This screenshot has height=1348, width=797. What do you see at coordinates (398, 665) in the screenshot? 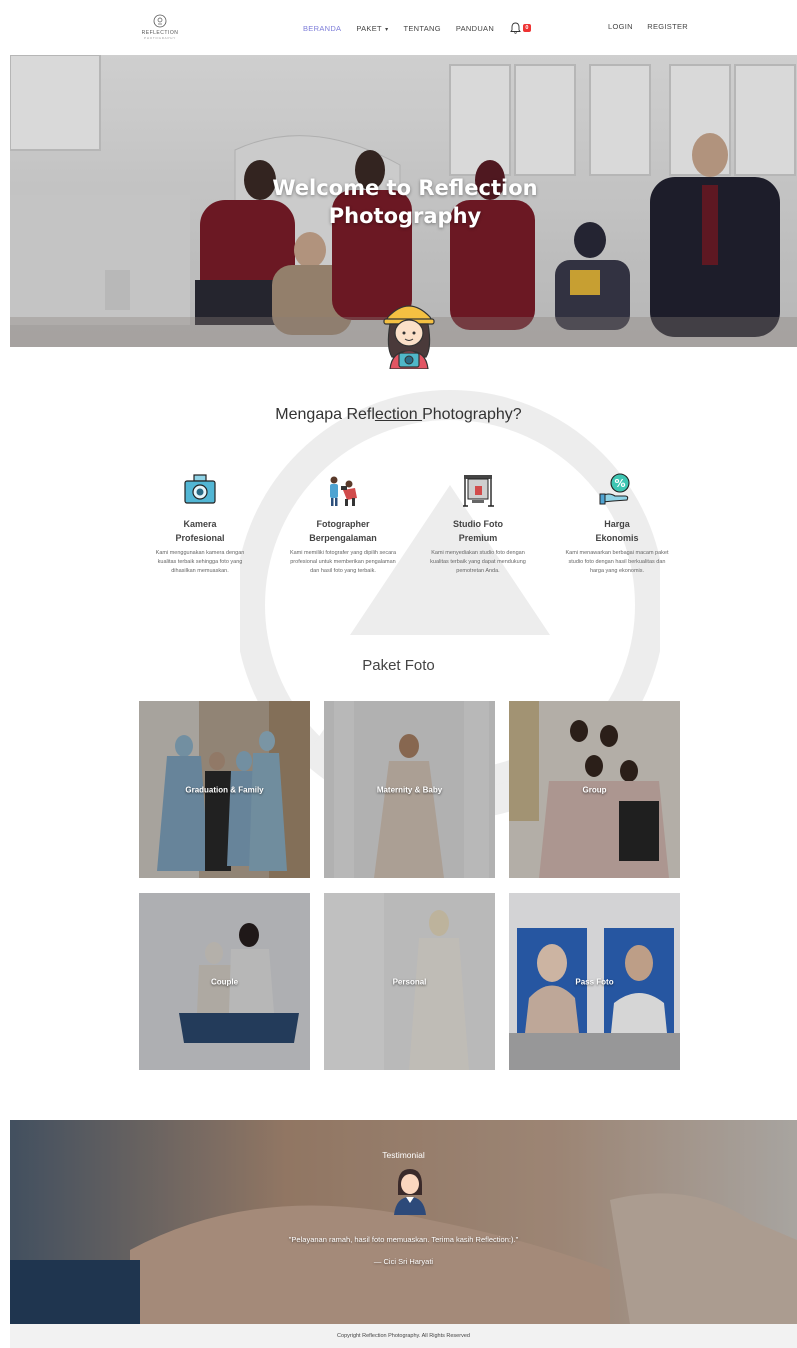
I see `paket-section-title: Paket Foto` at bounding box center [398, 665].